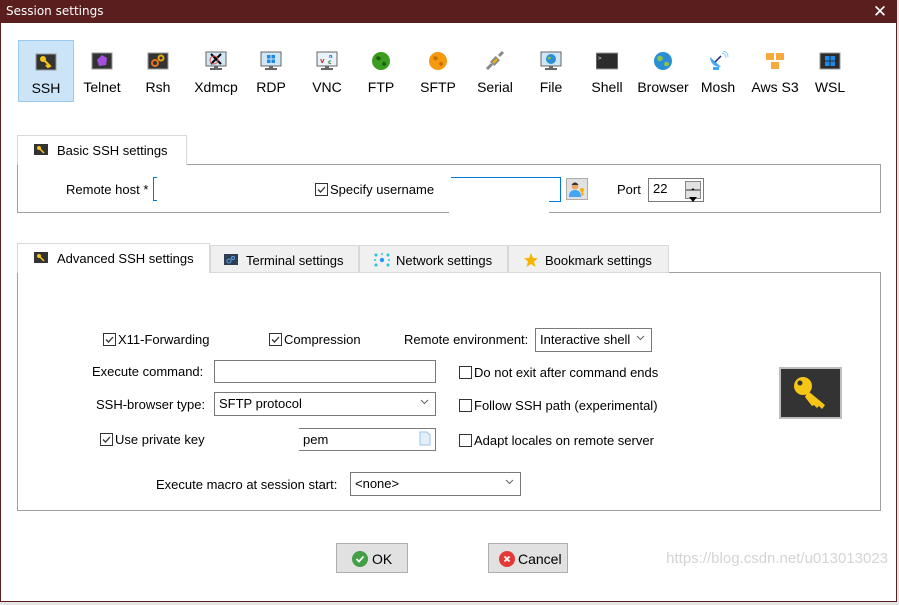 The image size is (899, 605). What do you see at coordinates (158, 61) in the screenshot?
I see `rsh-gears-icon` at bounding box center [158, 61].